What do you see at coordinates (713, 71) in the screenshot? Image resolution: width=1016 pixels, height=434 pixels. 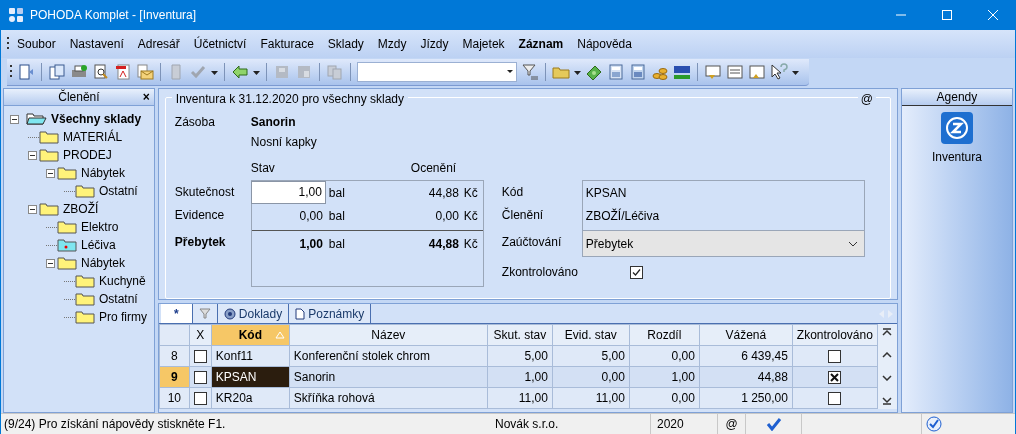 I see `list-down-icon` at bounding box center [713, 71].